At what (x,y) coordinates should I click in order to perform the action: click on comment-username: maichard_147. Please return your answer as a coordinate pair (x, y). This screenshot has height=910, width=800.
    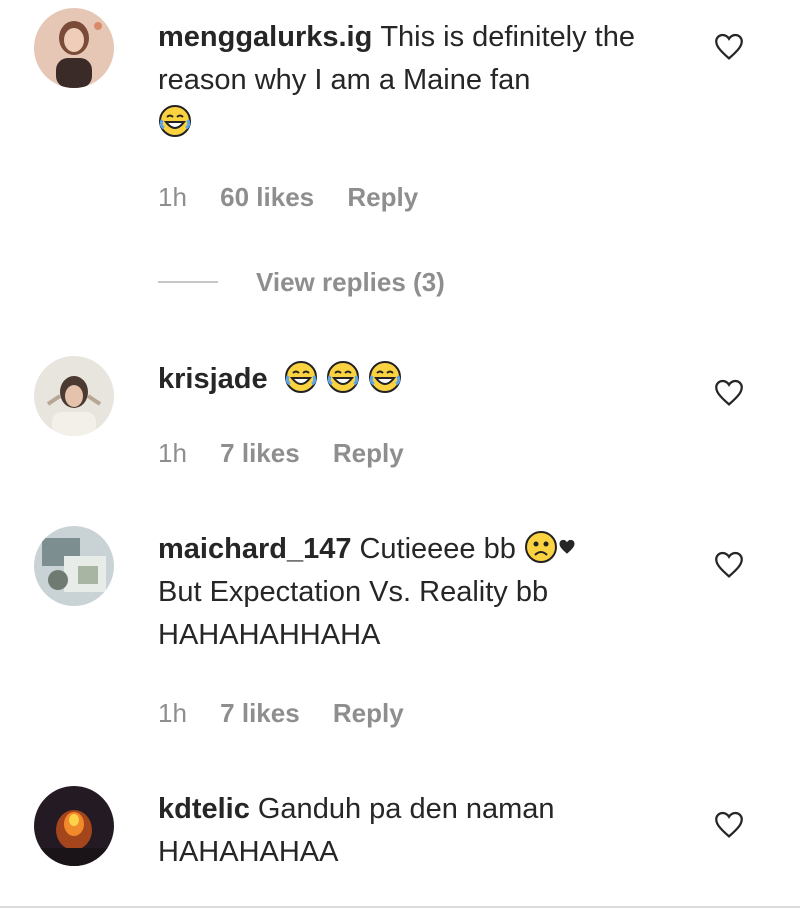
    Looking at the image, I should click on (254, 549).